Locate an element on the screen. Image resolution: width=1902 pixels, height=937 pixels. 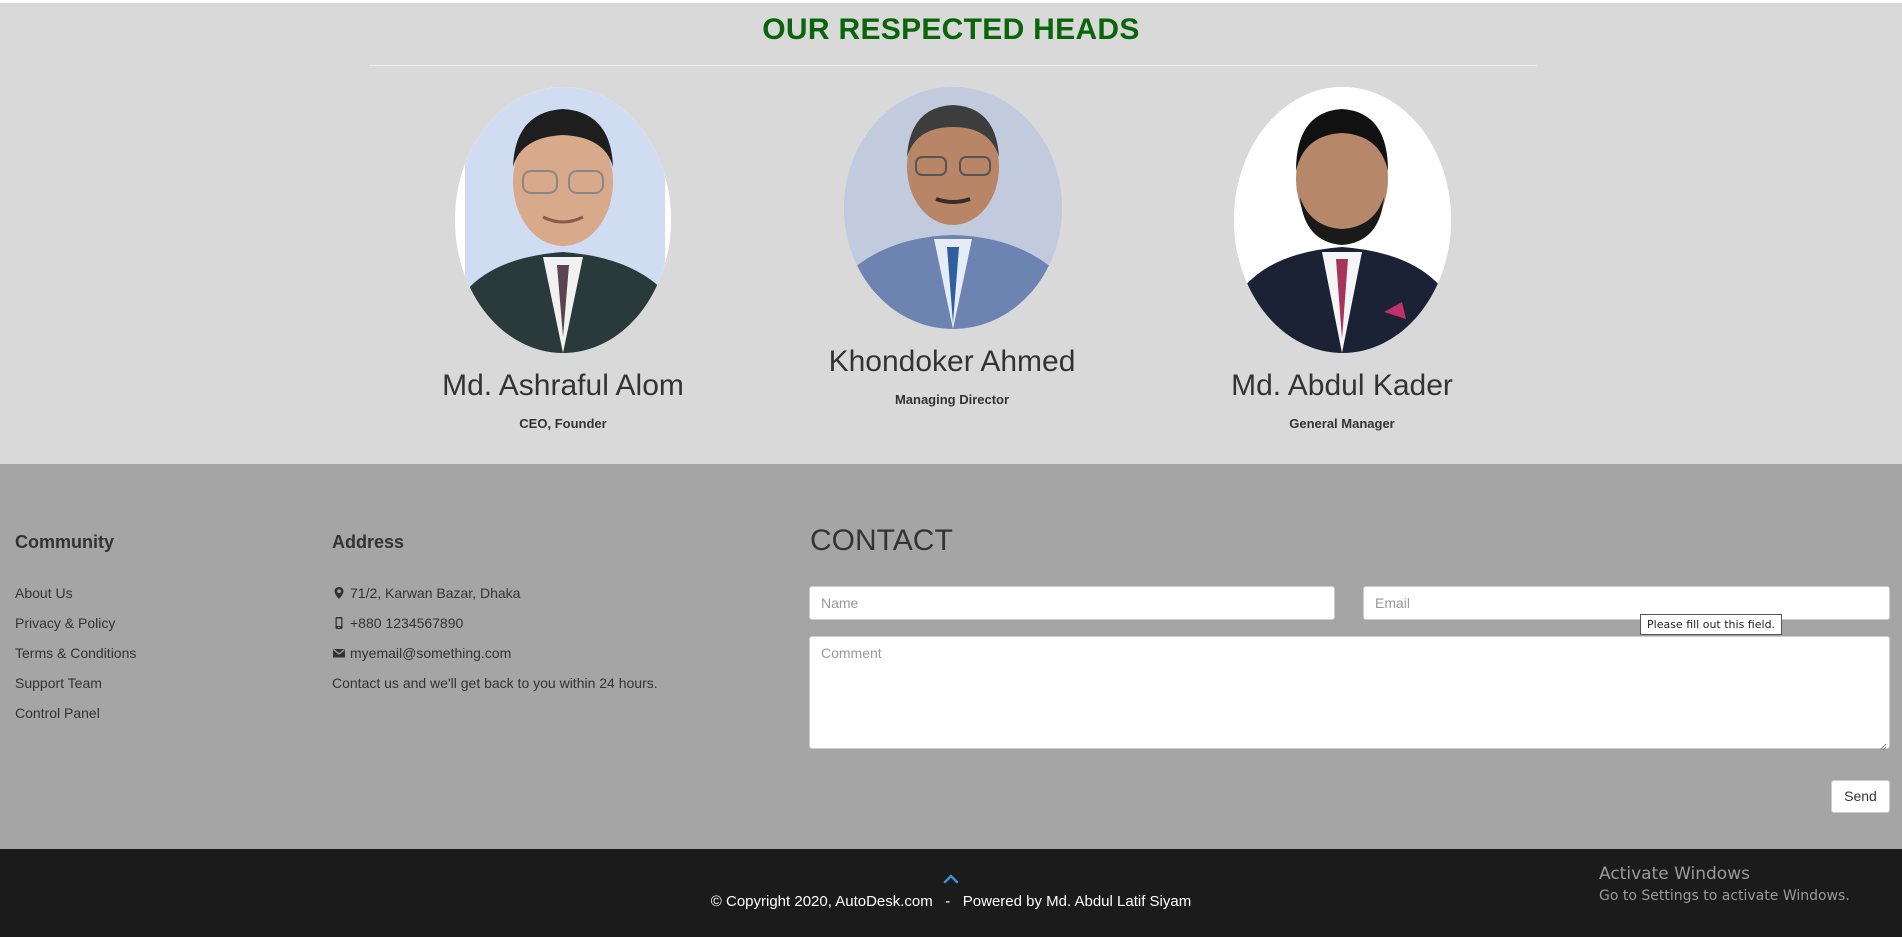
address-phone-text: +880 1234567890 is located at coordinates (407, 623).